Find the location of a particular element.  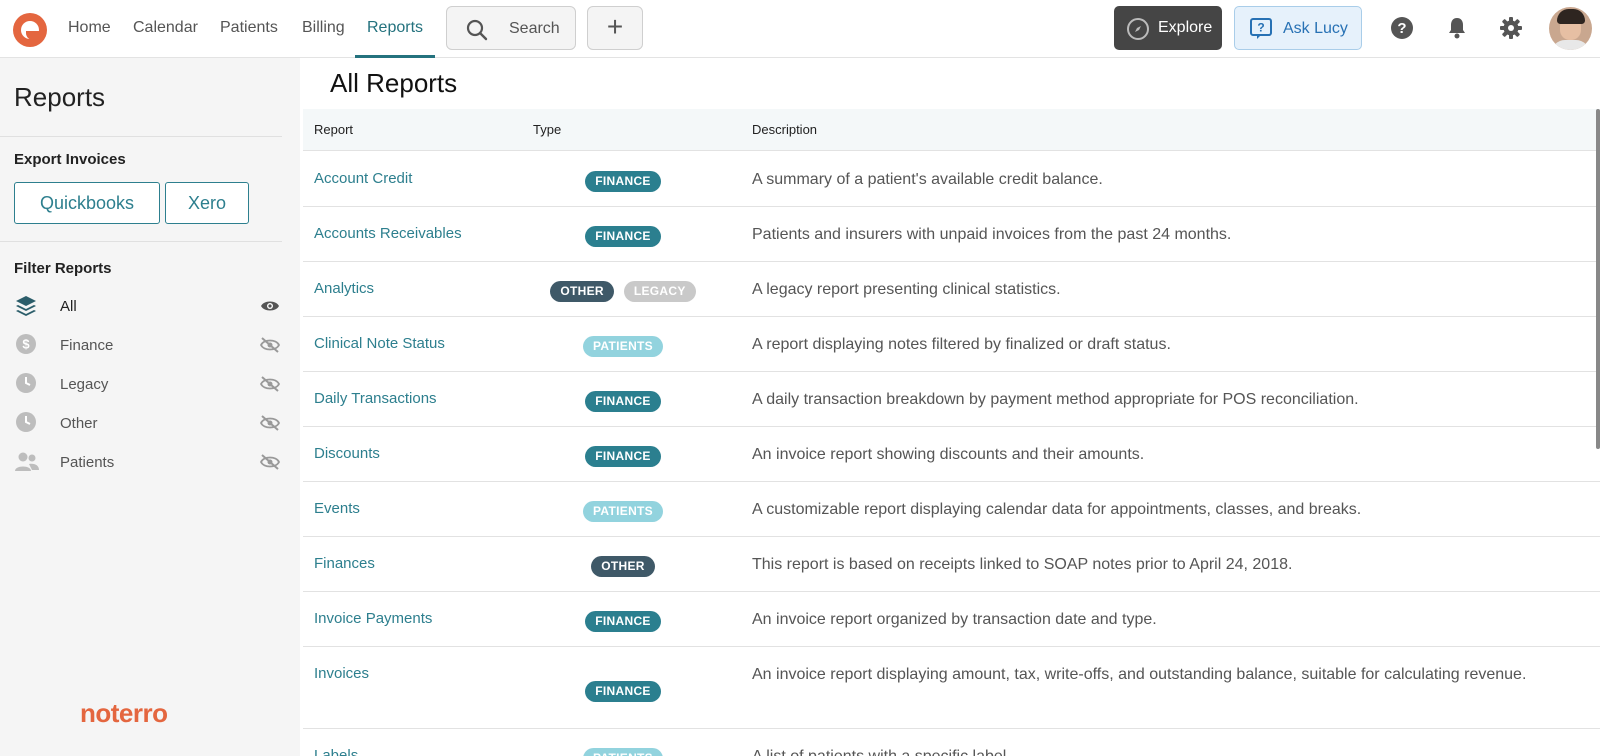

report-link: Clinical Note Status is located at coordinates (379, 343).